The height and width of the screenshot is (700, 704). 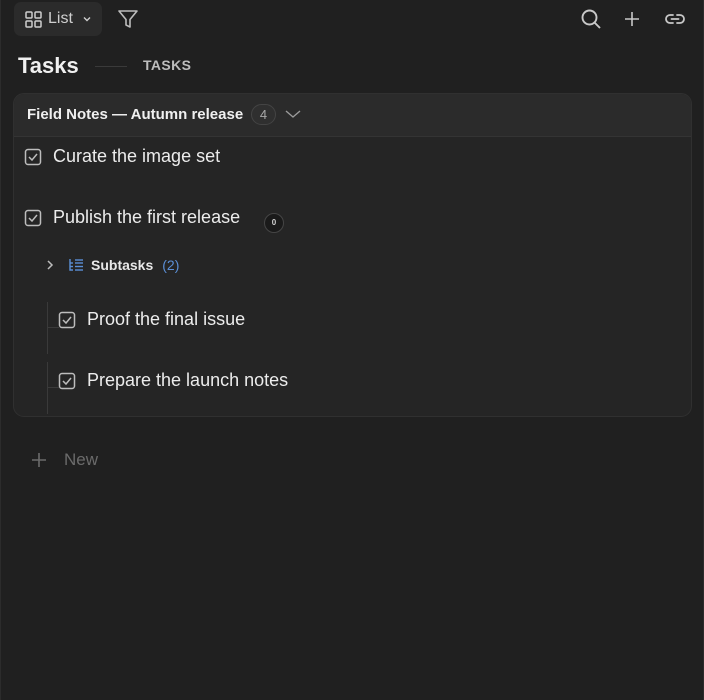 What do you see at coordinates (81, 459) in the screenshot?
I see `new-task-label: New` at bounding box center [81, 459].